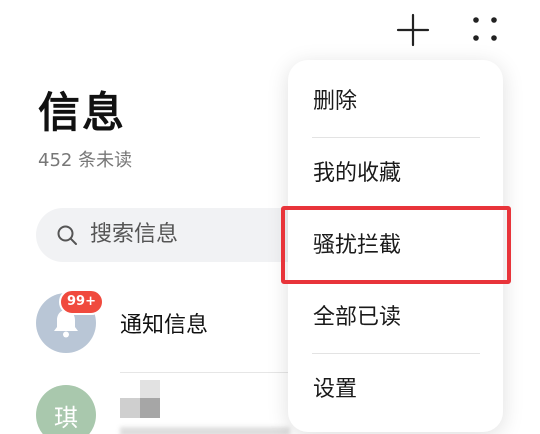 The image size is (540, 434). I want to click on menu-item-mark-all-read: 全部已读, so click(395, 318).